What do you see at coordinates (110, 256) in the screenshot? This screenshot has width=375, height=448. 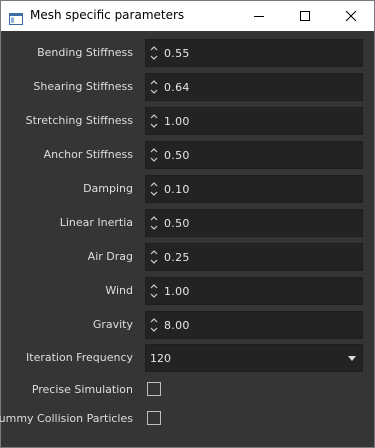 I see `param-label: Air Drag` at bounding box center [110, 256].